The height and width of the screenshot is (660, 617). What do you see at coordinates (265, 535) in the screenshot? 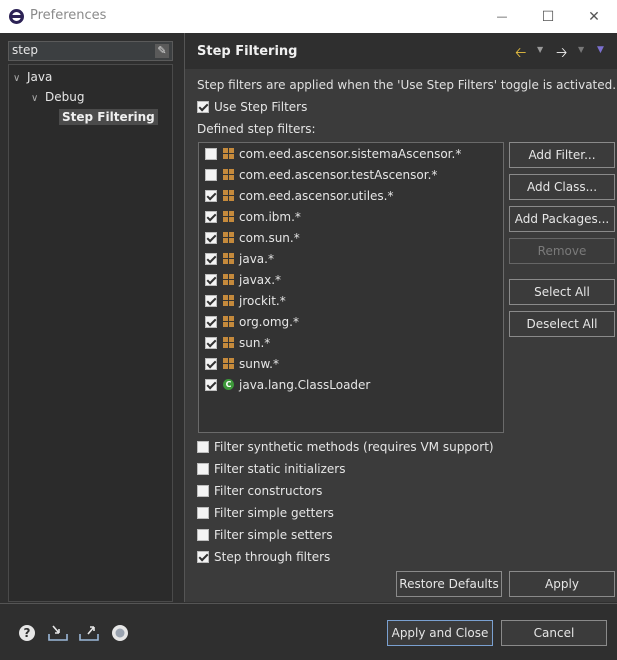
I see `option-checkbox: Filter simple setters` at bounding box center [265, 535].